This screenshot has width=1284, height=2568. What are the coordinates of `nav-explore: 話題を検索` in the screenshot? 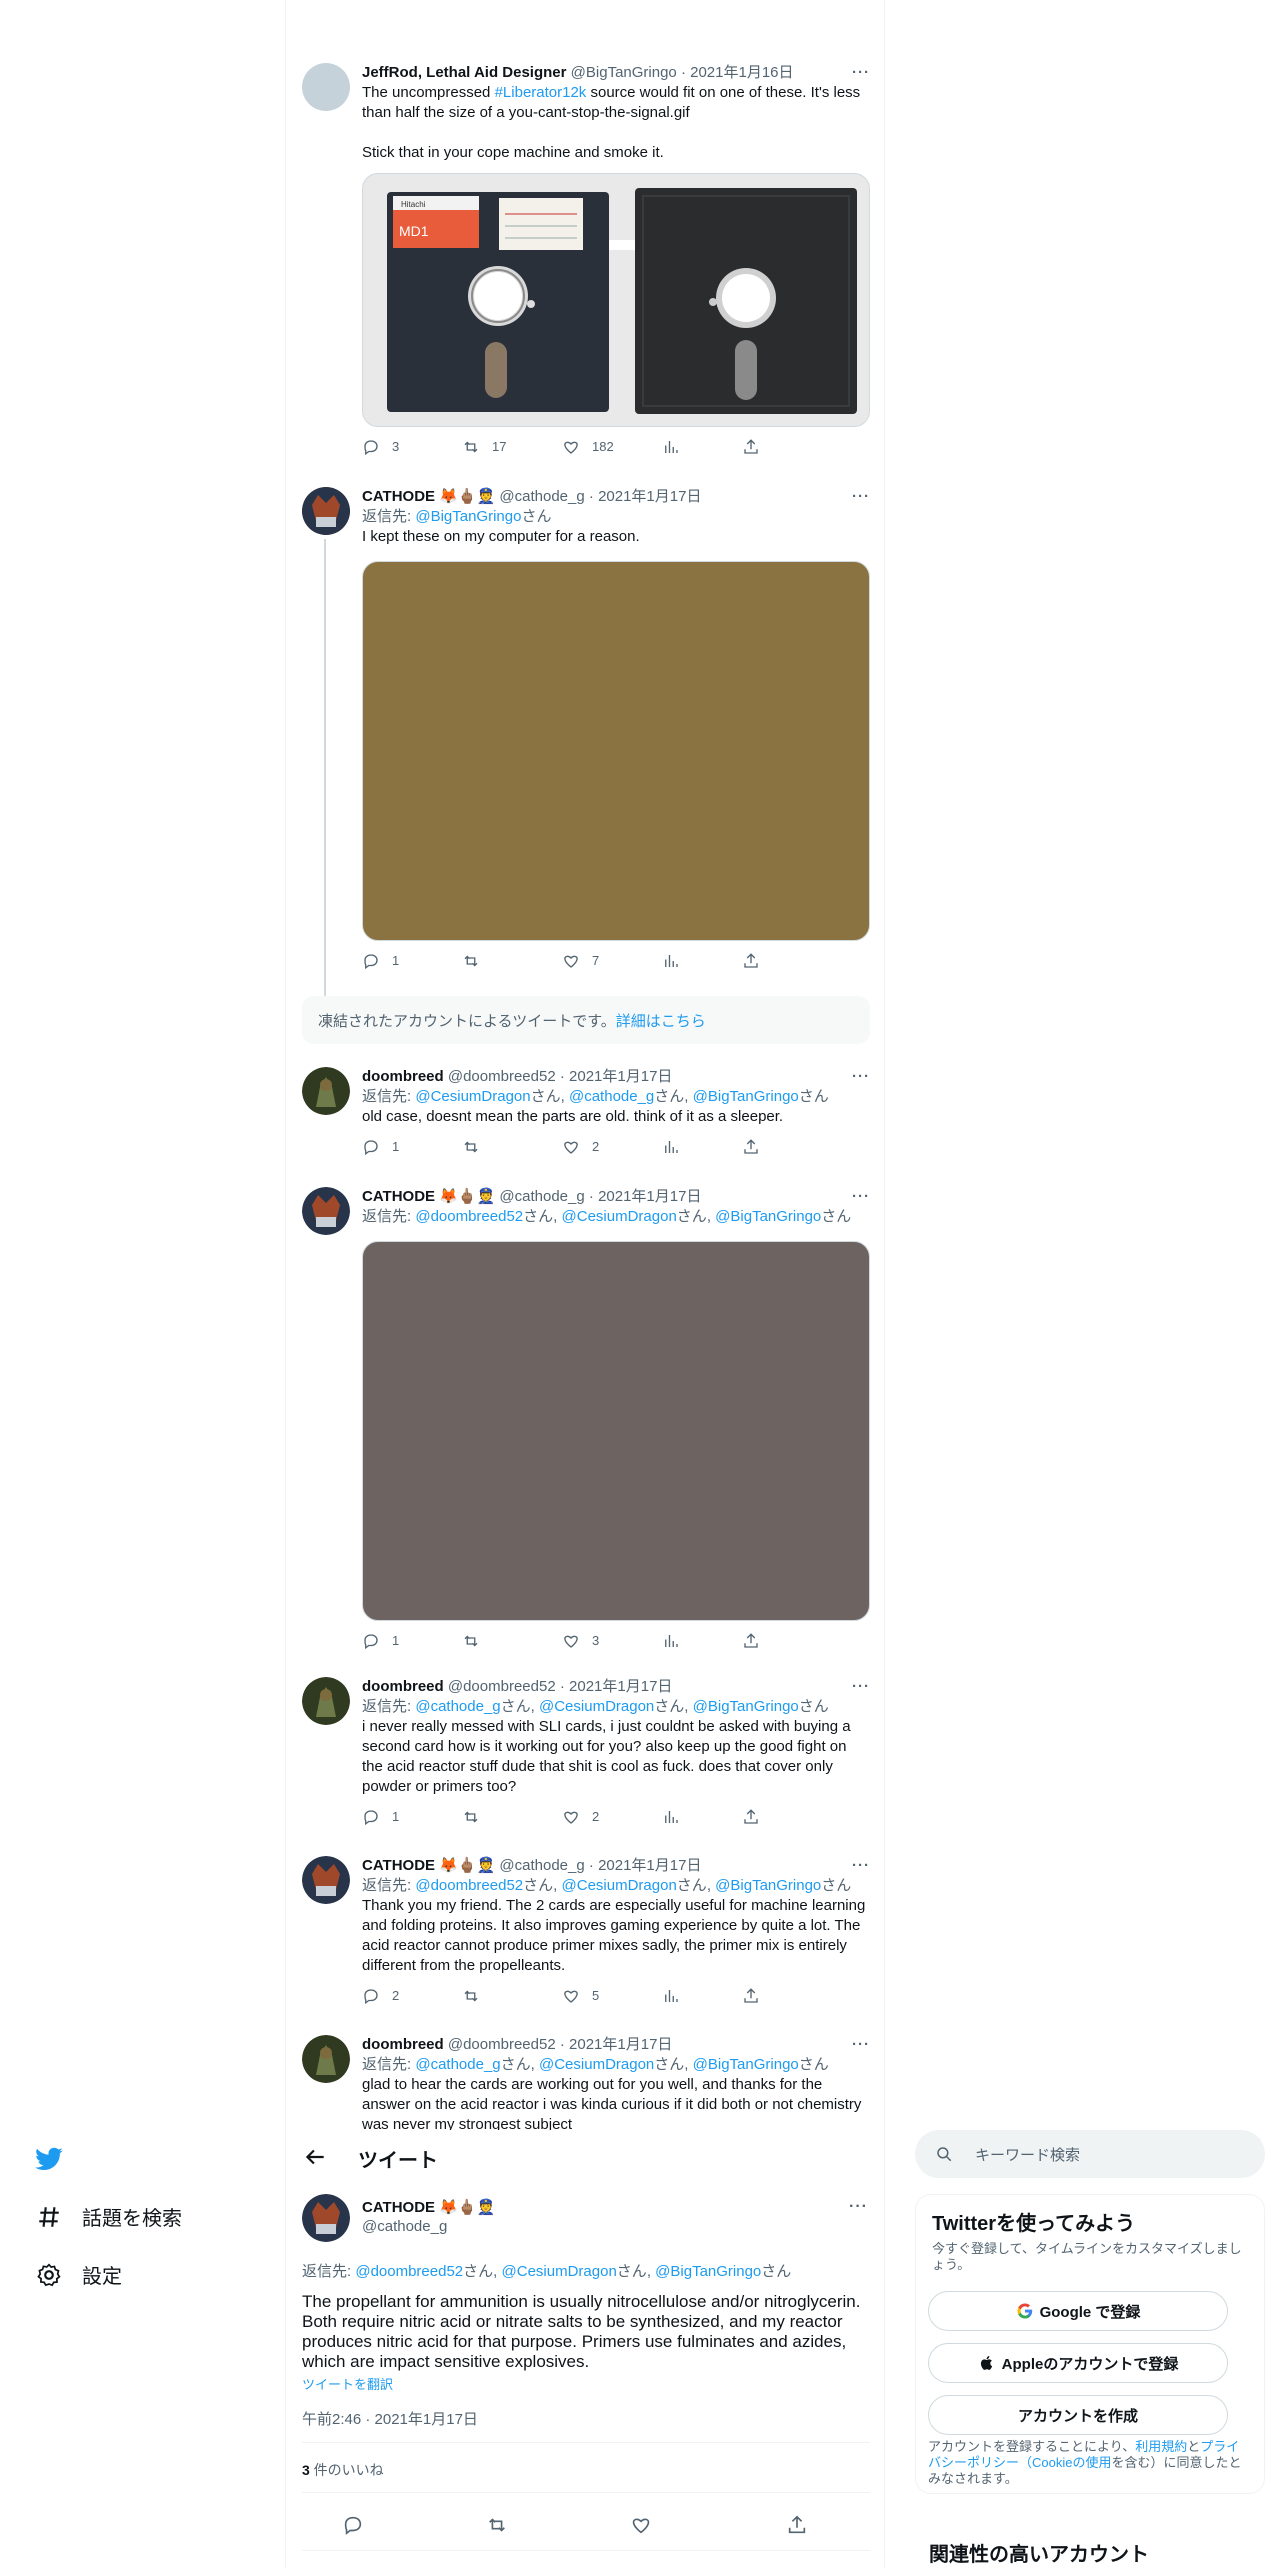 It's located at (109, 2216).